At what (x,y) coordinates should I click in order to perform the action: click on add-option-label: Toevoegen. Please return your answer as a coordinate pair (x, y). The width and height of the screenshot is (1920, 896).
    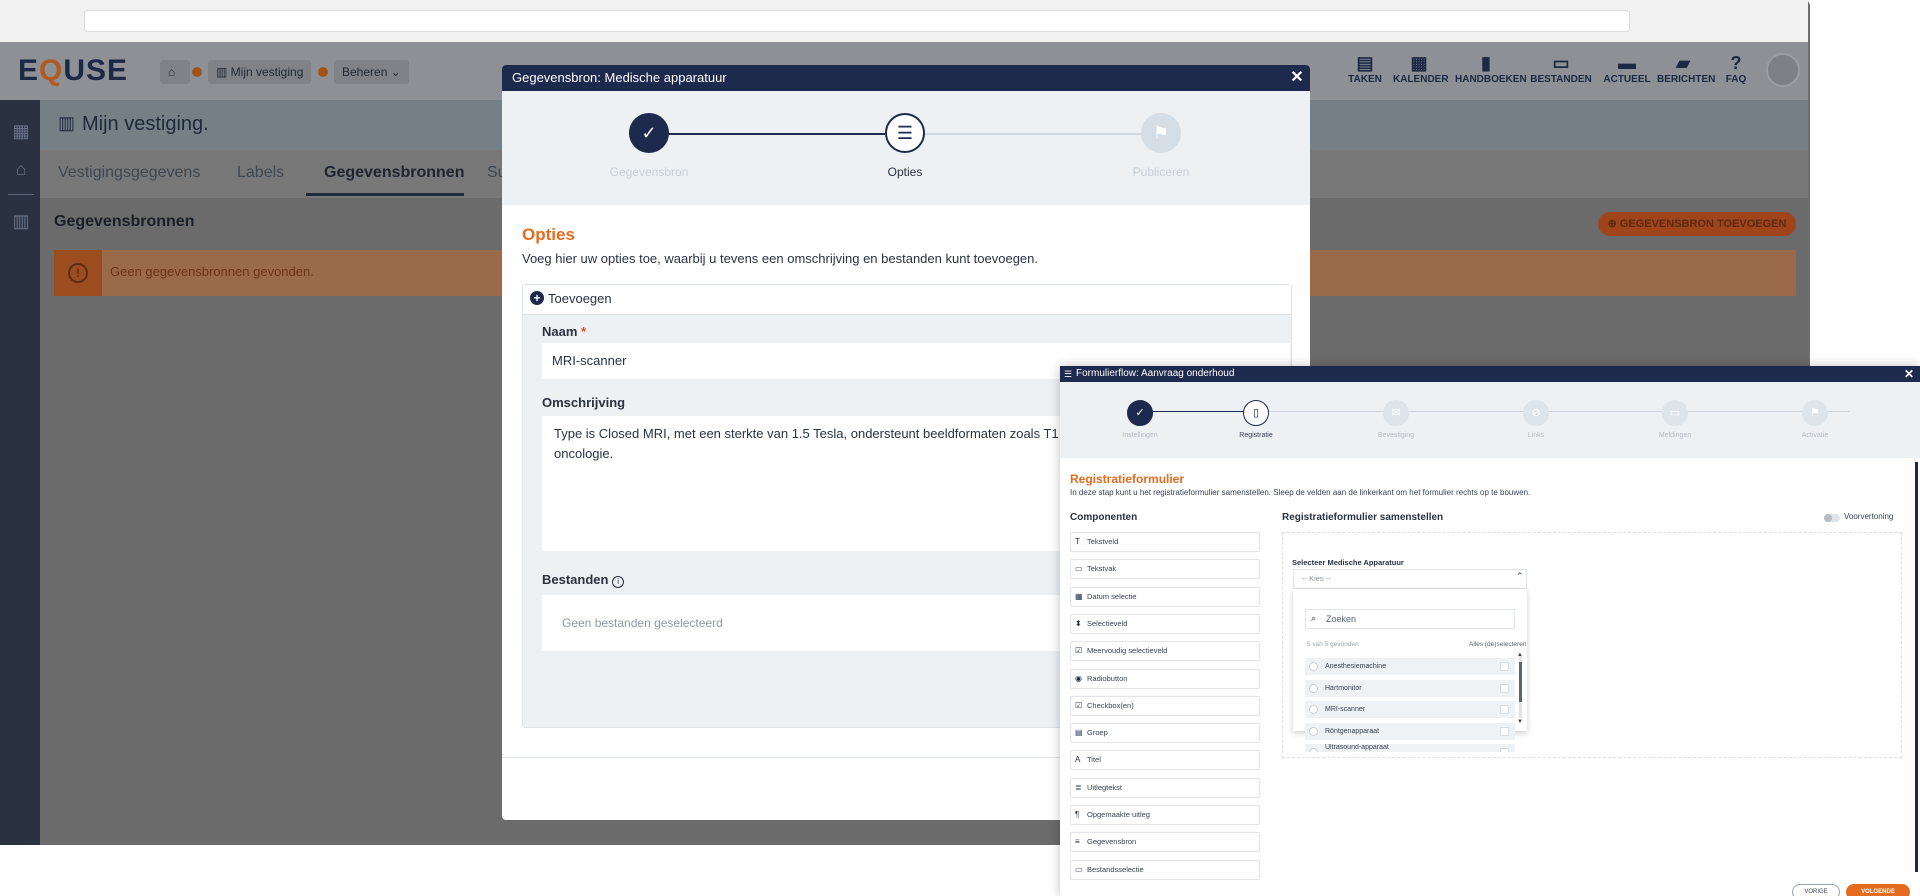
    Looking at the image, I should click on (580, 298).